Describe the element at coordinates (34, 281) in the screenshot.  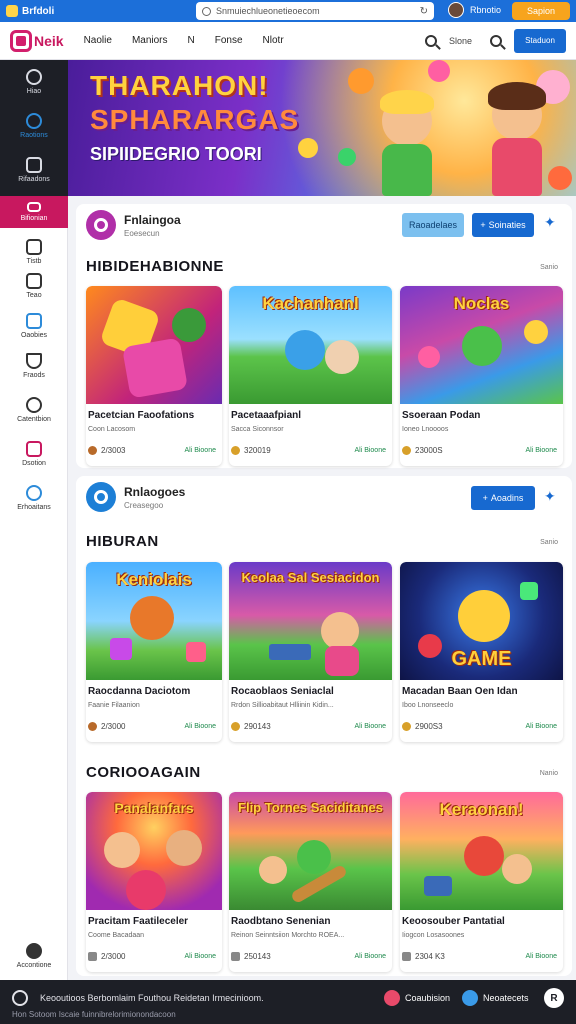
I see `grid-icon` at that location.